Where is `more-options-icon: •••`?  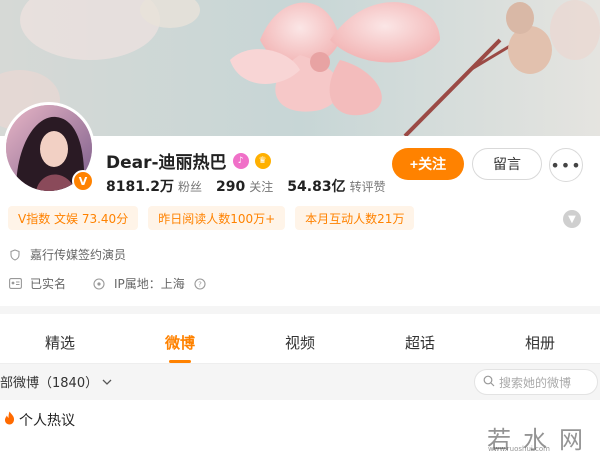 more-options-icon: ••• is located at coordinates (566, 165).